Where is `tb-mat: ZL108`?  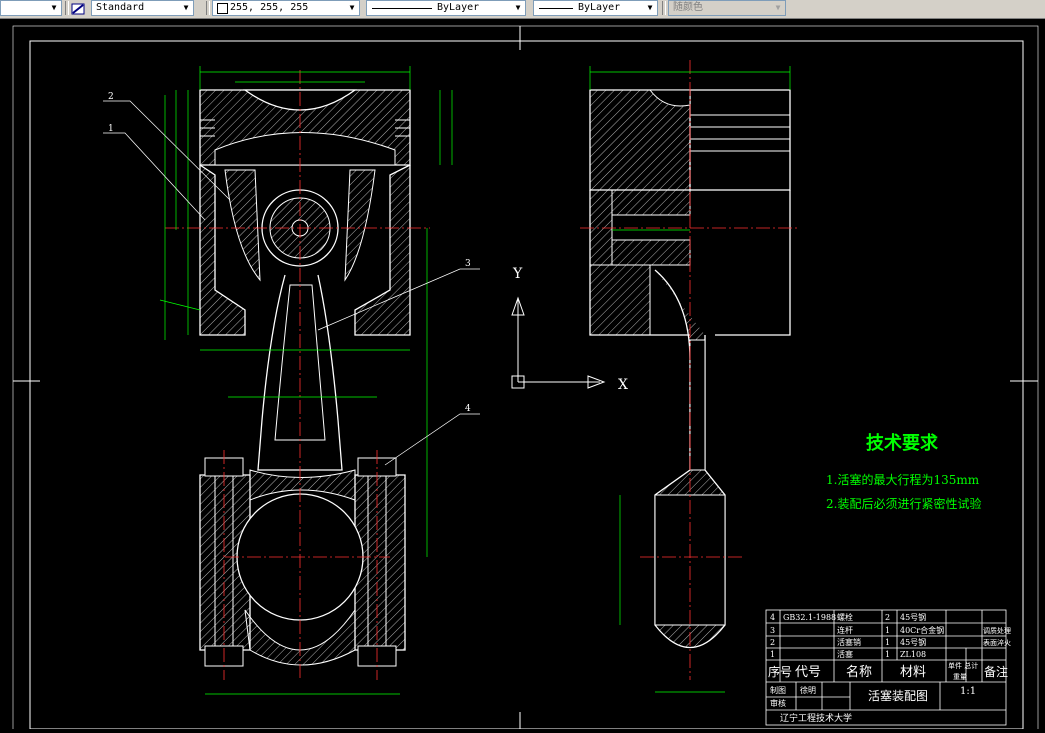
tb-mat: ZL108 is located at coordinates (913, 654).